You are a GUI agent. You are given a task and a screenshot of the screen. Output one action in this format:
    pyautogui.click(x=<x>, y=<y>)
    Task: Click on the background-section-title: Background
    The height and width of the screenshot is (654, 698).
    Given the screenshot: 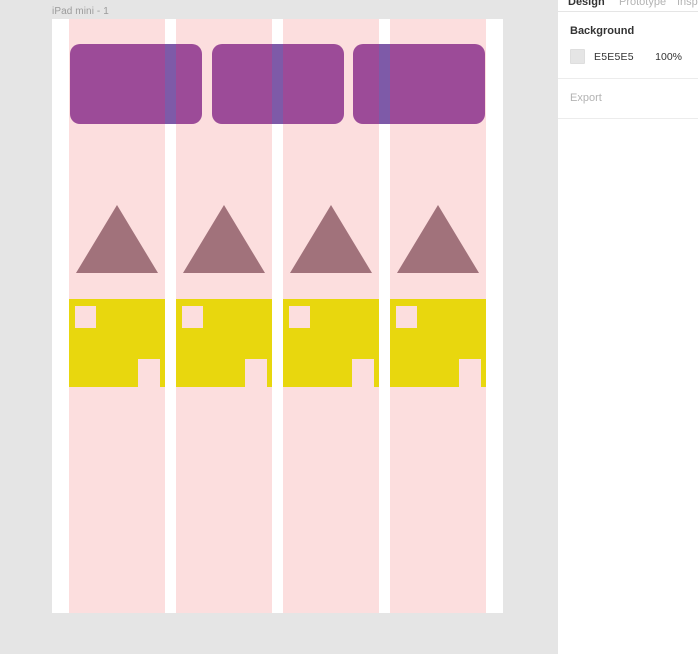 What is the action you would take?
    pyautogui.click(x=602, y=31)
    